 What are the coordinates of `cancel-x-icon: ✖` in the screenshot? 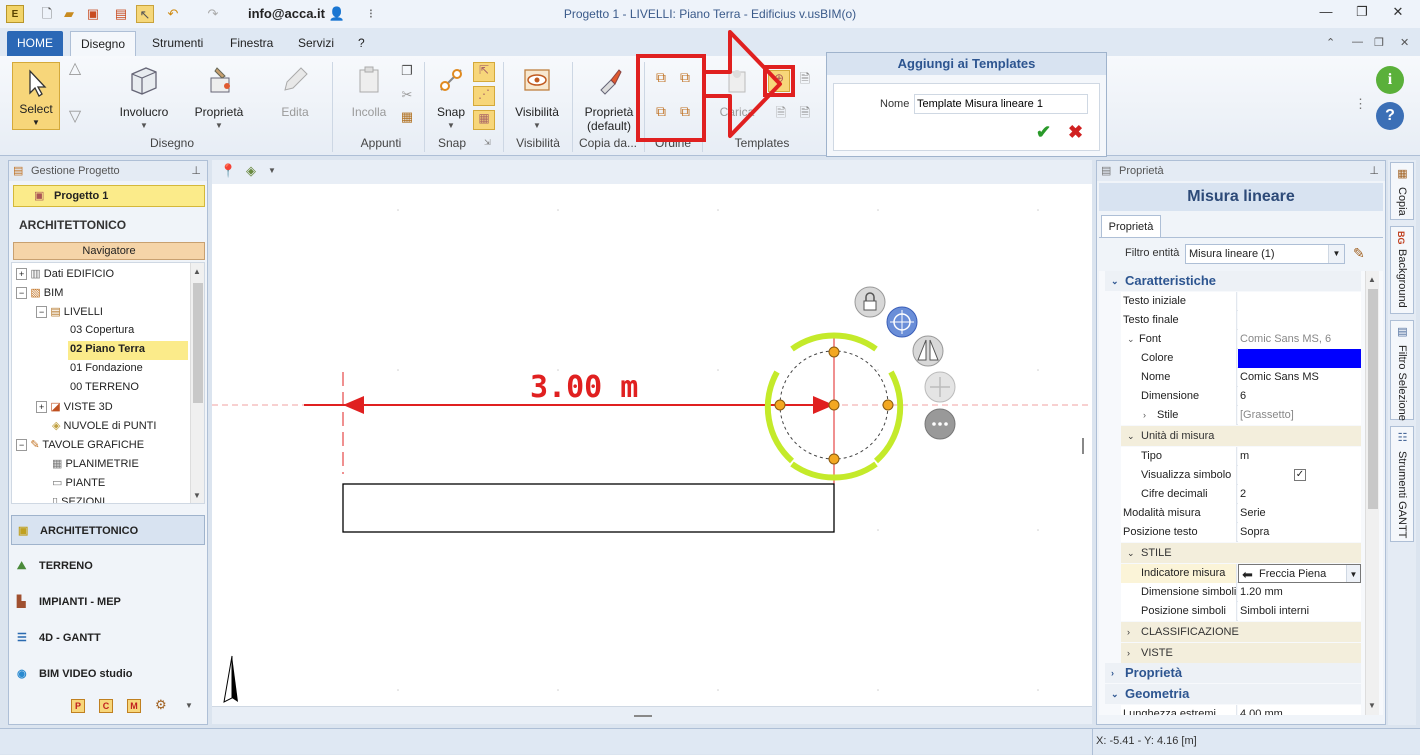 It's located at (1075, 132).